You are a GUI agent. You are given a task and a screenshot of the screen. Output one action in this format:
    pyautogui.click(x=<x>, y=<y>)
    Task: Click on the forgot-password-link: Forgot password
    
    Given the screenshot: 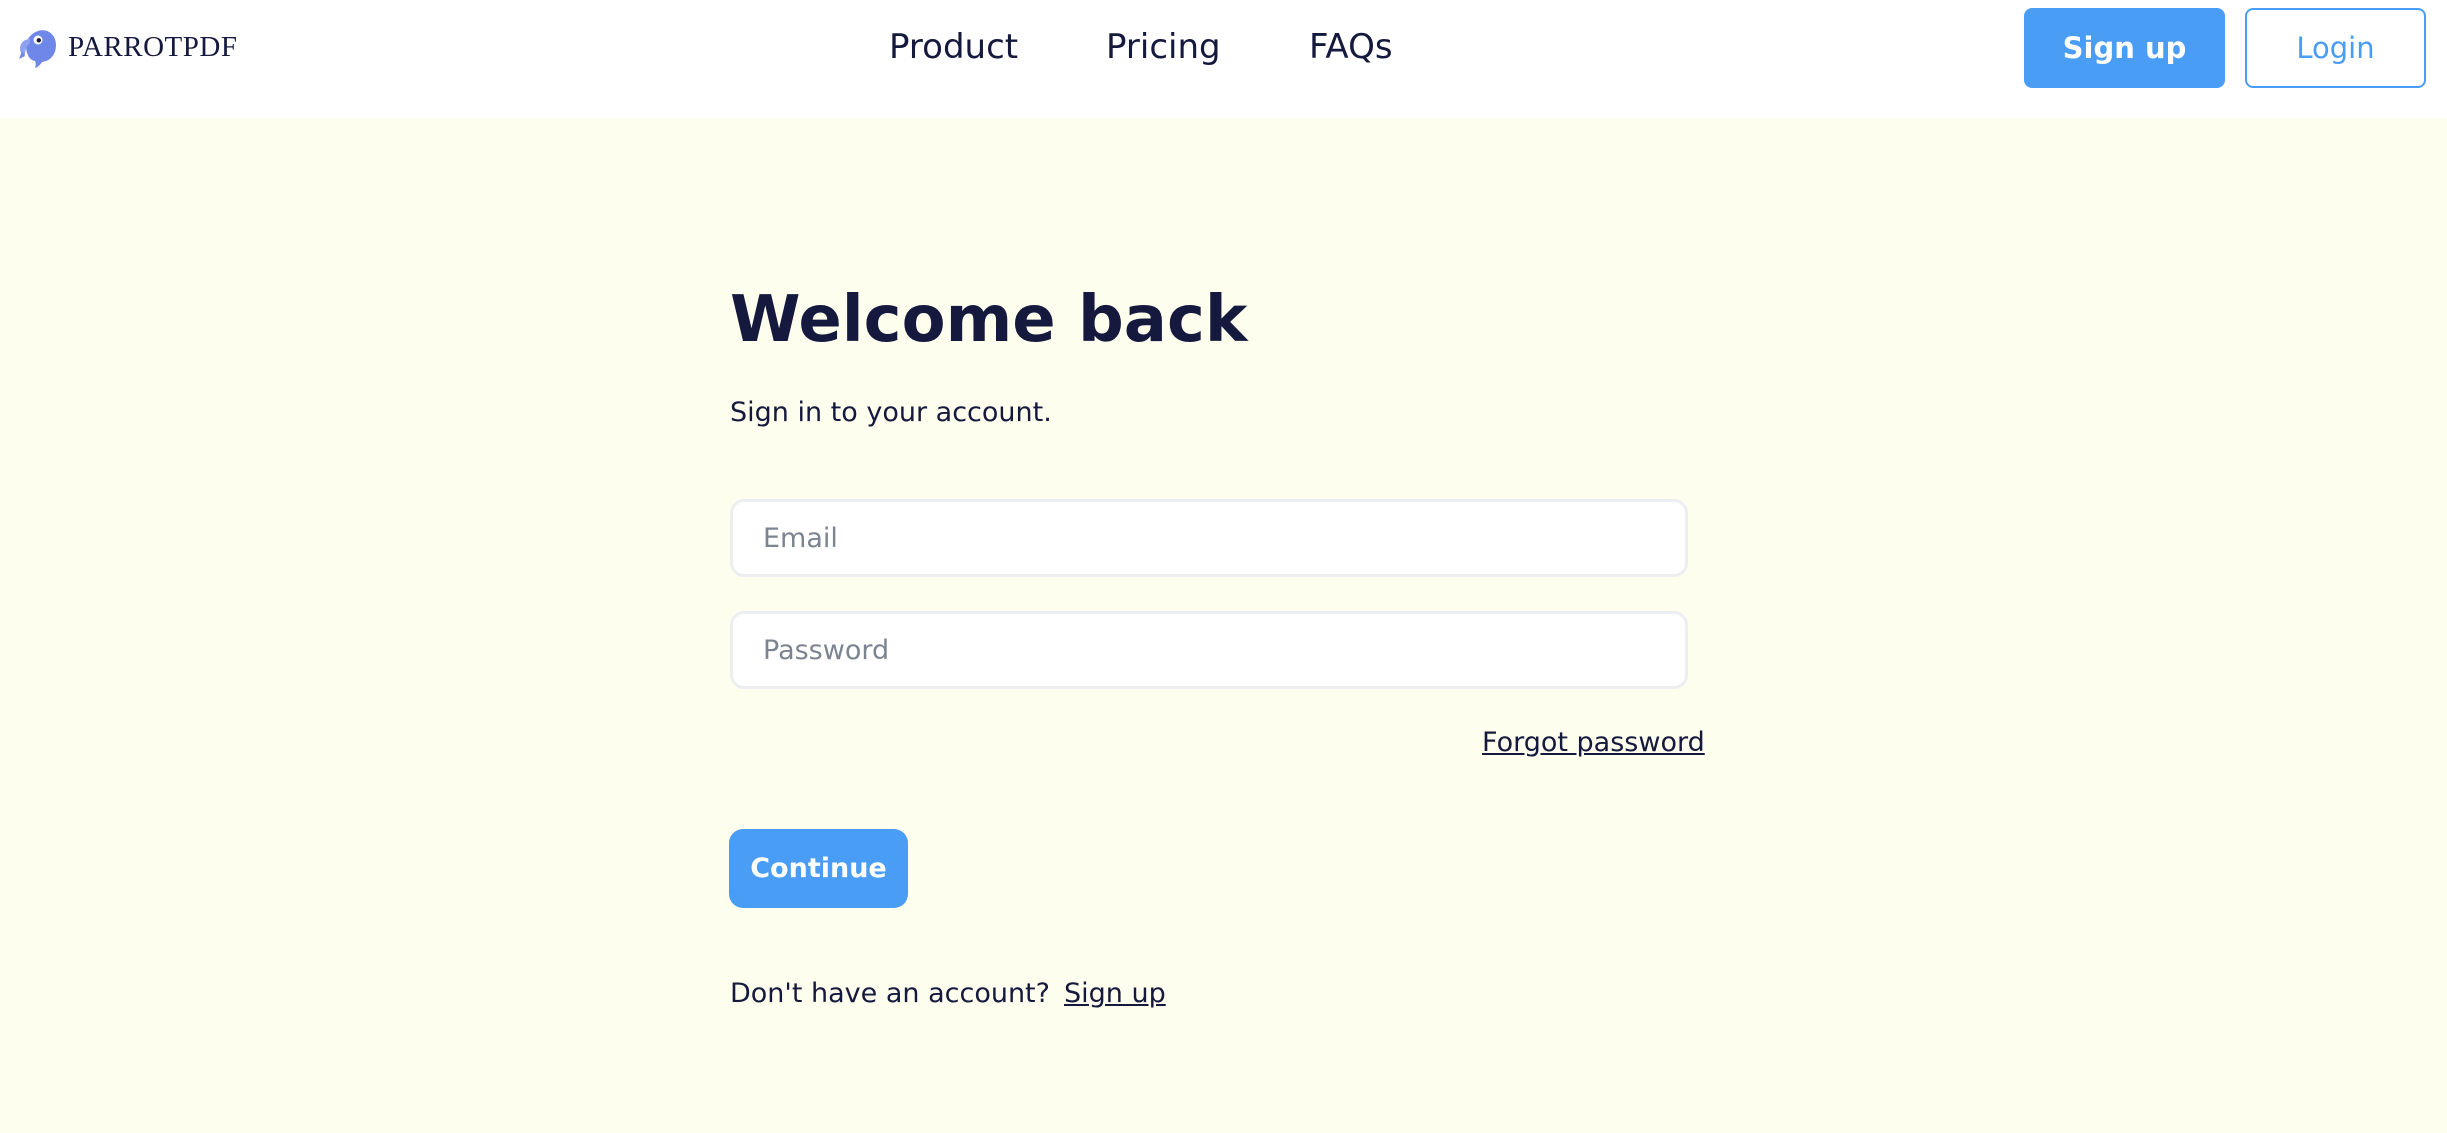 What is the action you would take?
    pyautogui.click(x=1593, y=743)
    